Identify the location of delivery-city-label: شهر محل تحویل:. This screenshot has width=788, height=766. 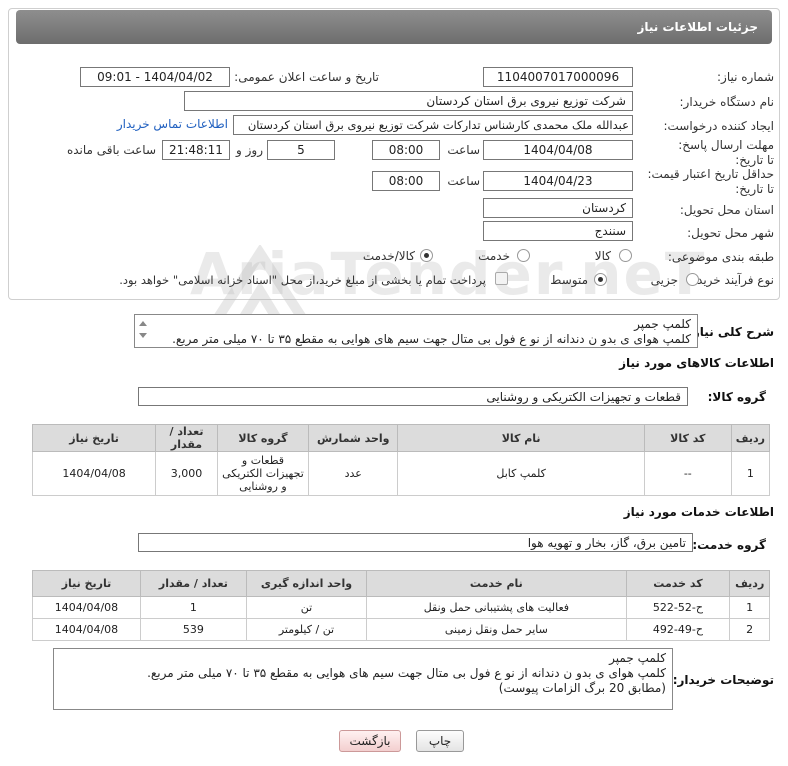
(730, 233).